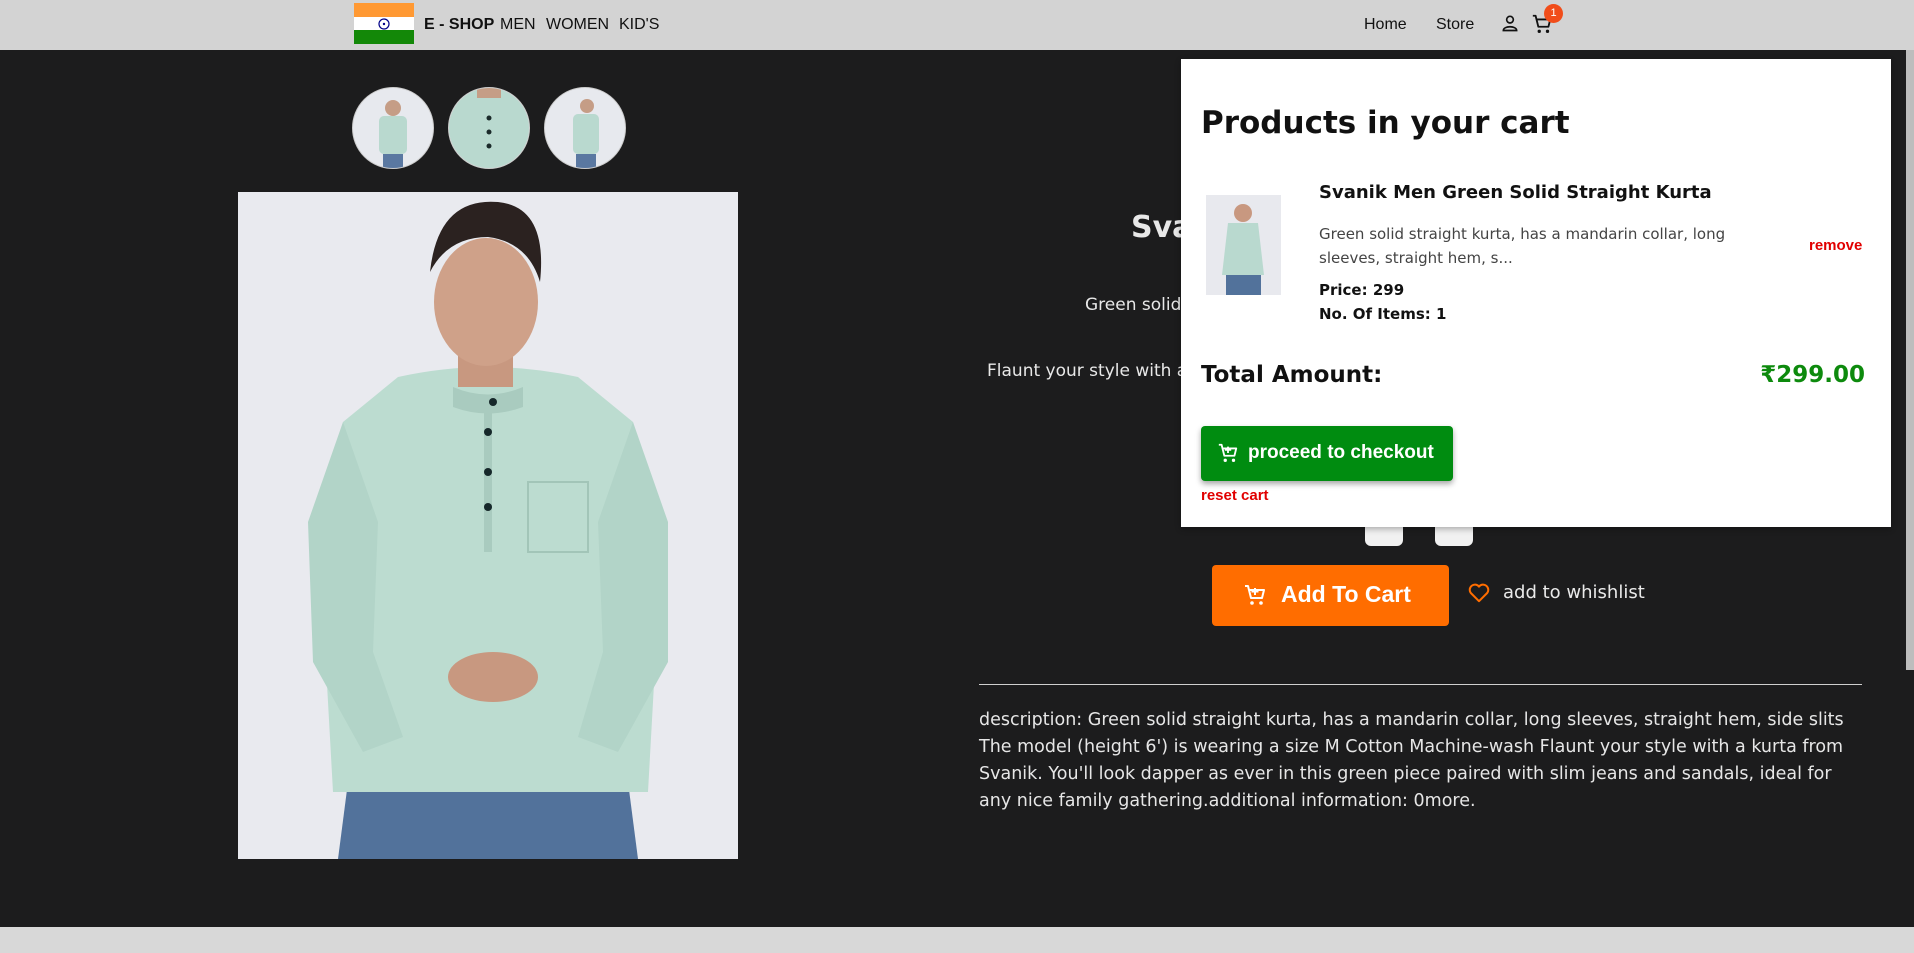 Image resolution: width=1914 pixels, height=953 pixels. I want to click on brand-name: E - SHOP, so click(459, 25).